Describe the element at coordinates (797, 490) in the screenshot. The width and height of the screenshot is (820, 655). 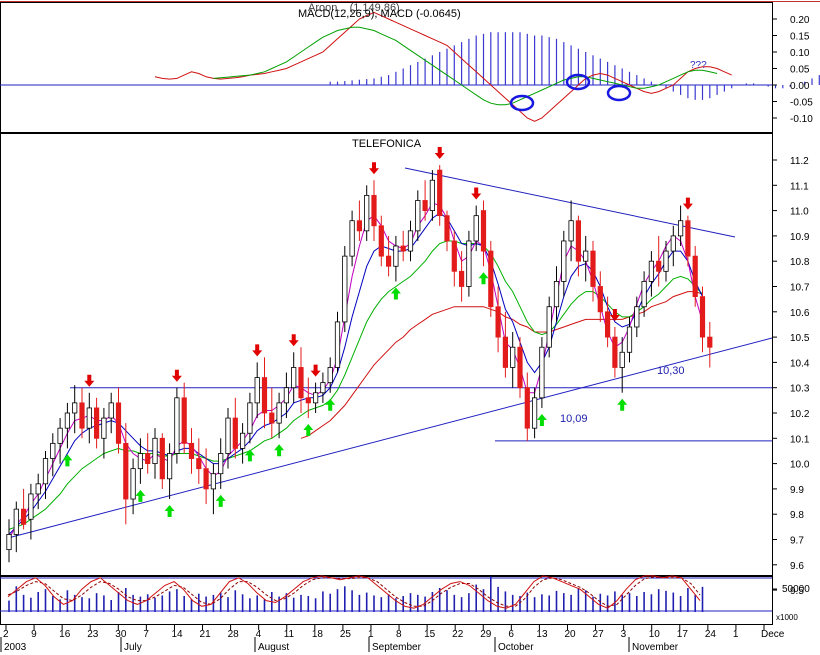
I see `price-tick-label: 9.9` at that location.